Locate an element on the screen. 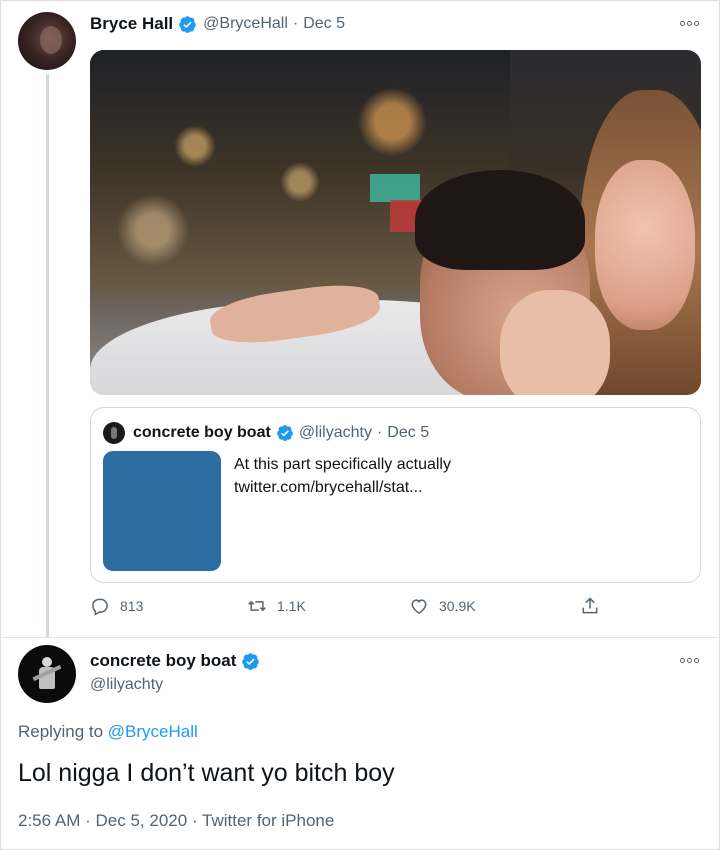 This screenshot has height=850, width=720. reply-count: 813 is located at coordinates (132, 606).